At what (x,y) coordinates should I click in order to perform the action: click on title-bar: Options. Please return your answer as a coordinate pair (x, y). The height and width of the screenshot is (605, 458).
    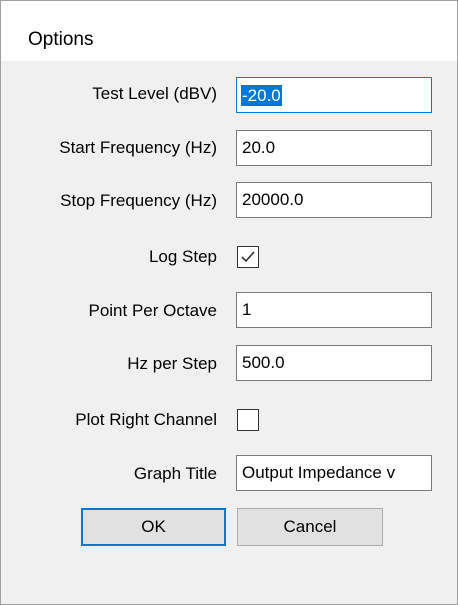
    Looking at the image, I should click on (229, 31).